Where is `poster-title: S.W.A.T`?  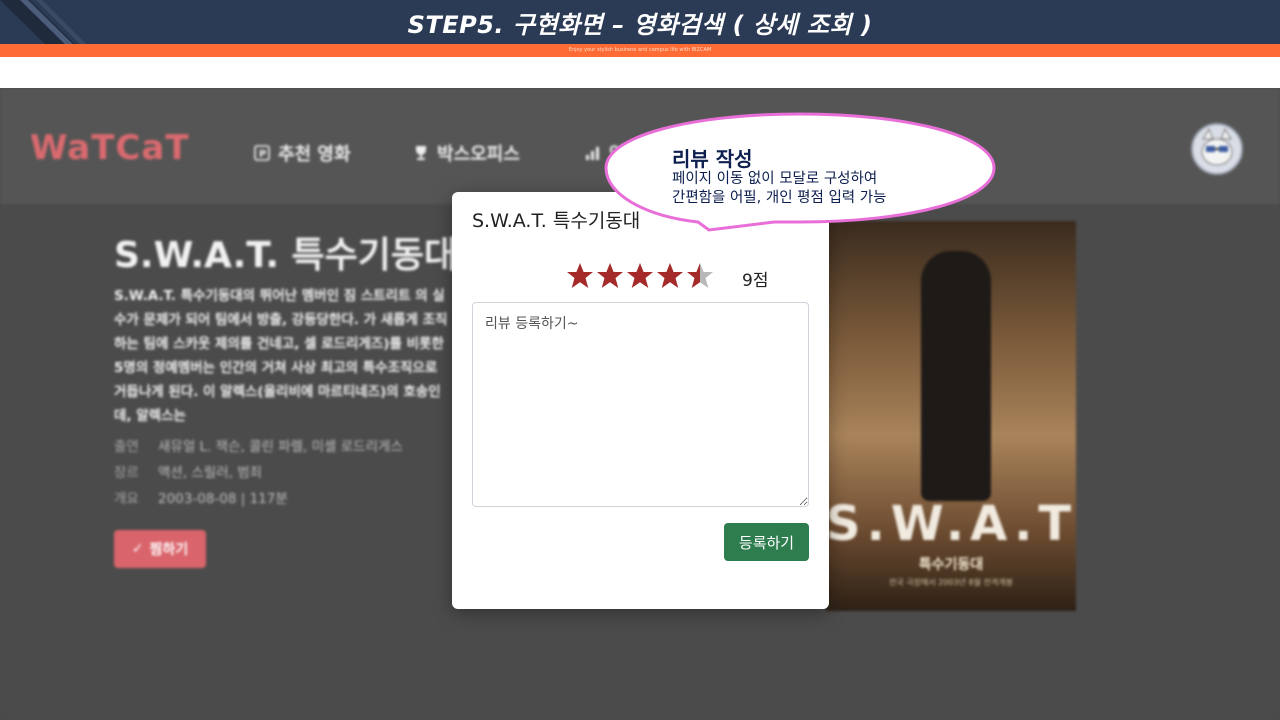 poster-title: S.W.A.T is located at coordinates (951, 524).